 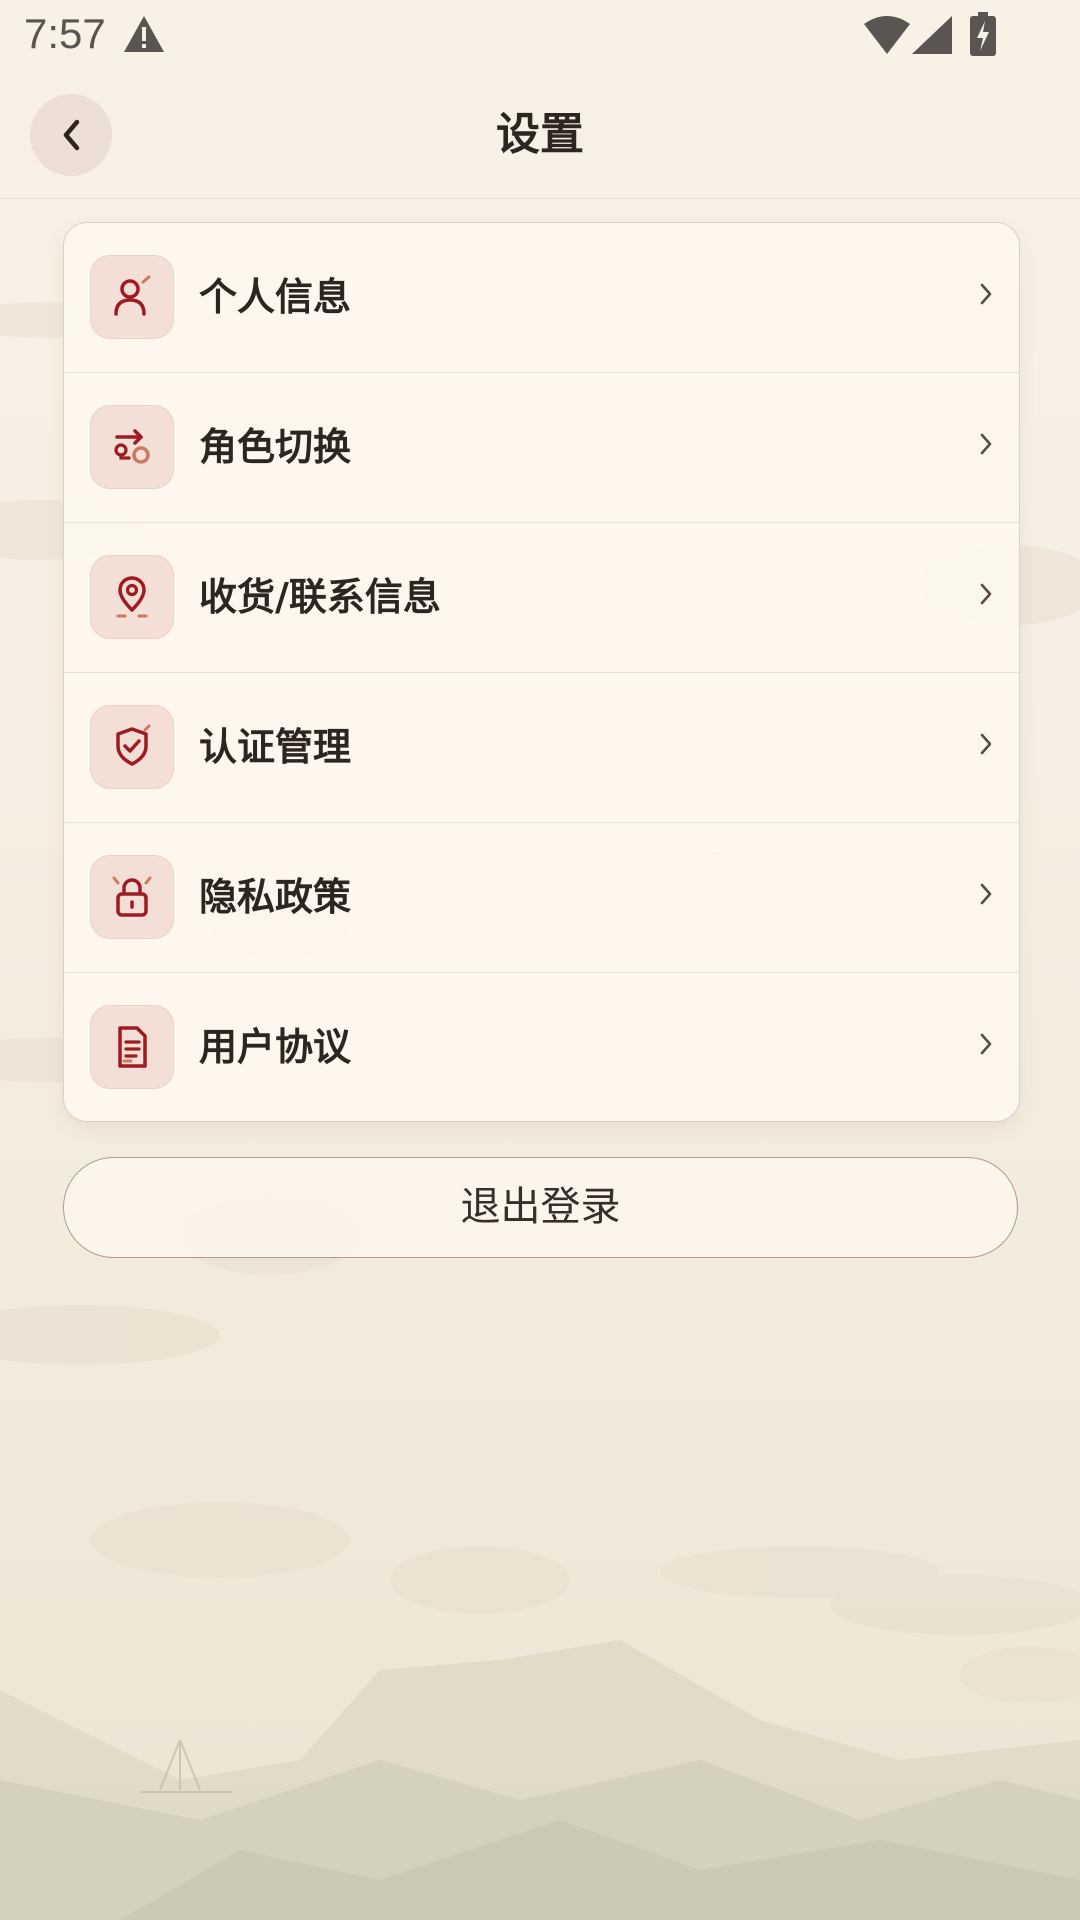 What do you see at coordinates (275, 297) in the screenshot?
I see `menu-item-label: 个人信息` at bounding box center [275, 297].